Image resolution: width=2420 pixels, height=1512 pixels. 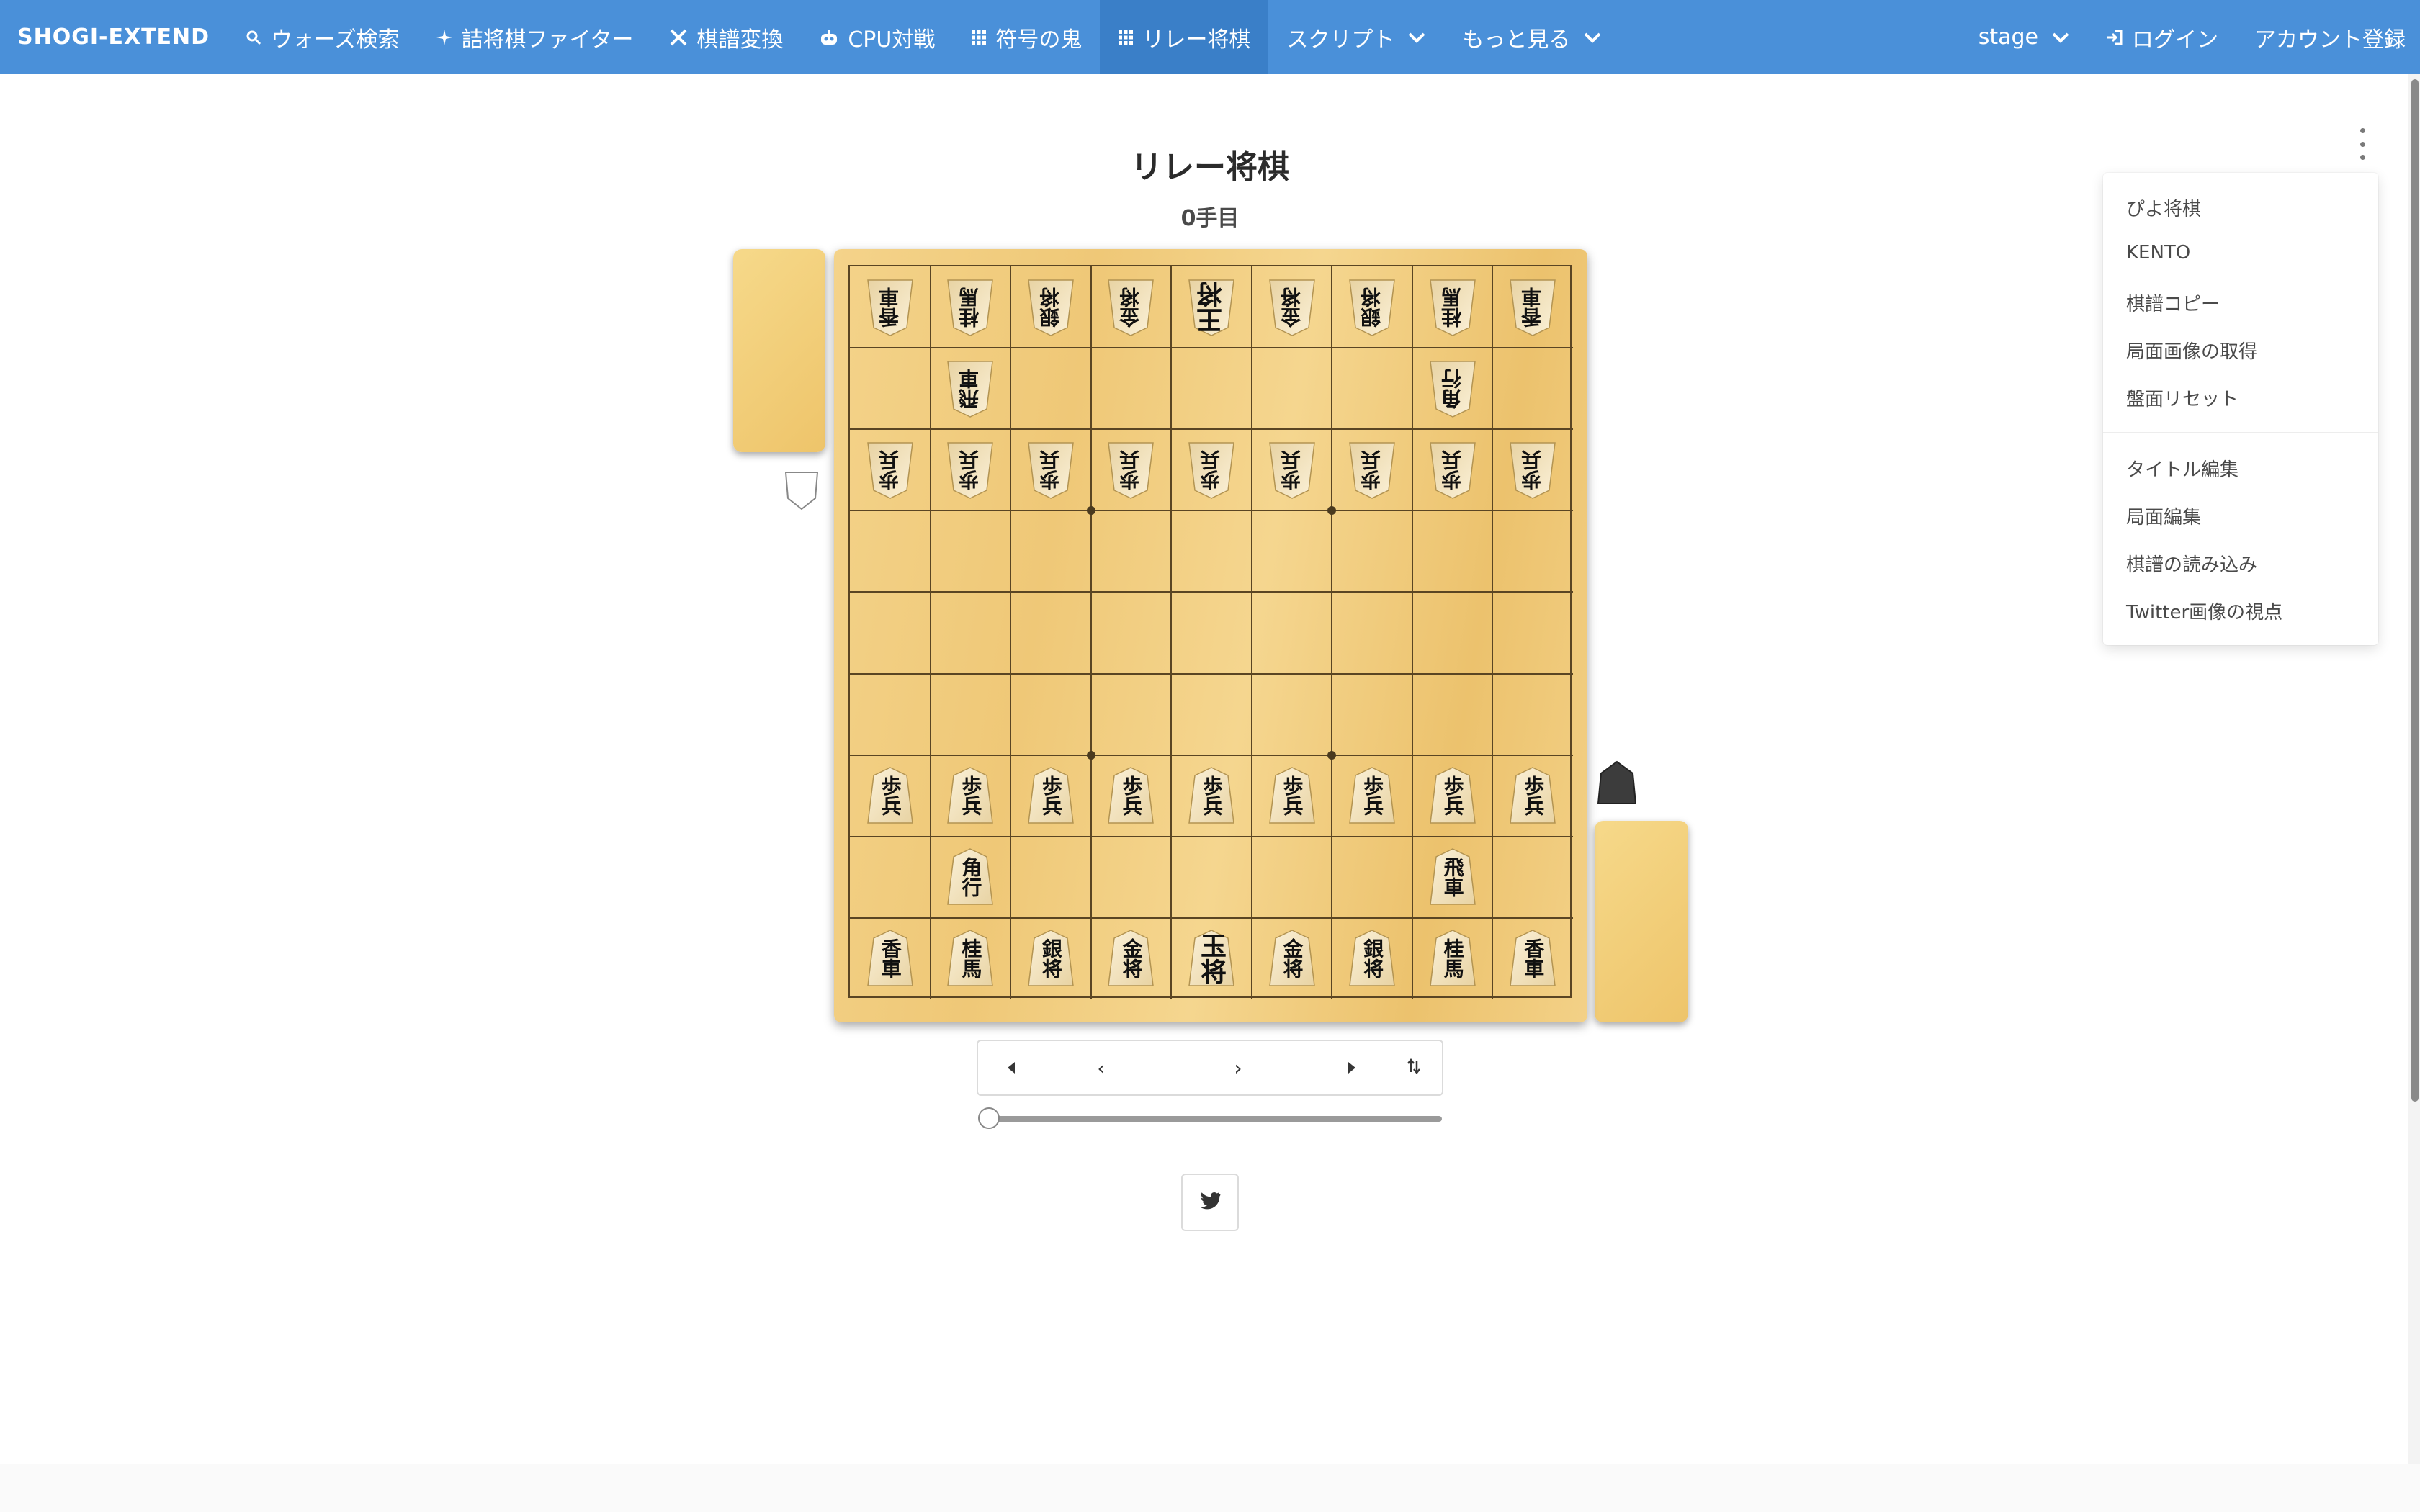 I want to click on gote-piece: 角行, so click(x=1453, y=389).